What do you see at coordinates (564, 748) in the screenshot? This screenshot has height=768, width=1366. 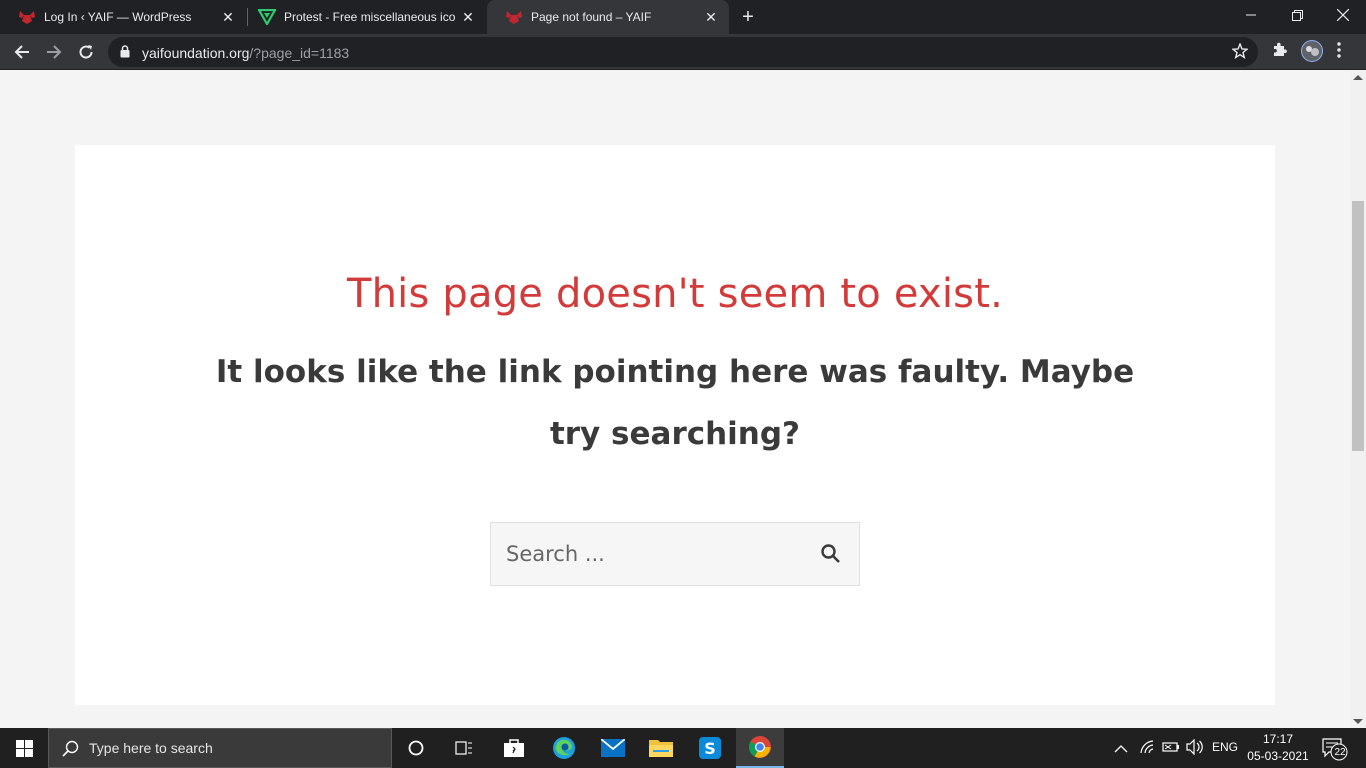 I see `edge-icon` at bounding box center [564, 748].